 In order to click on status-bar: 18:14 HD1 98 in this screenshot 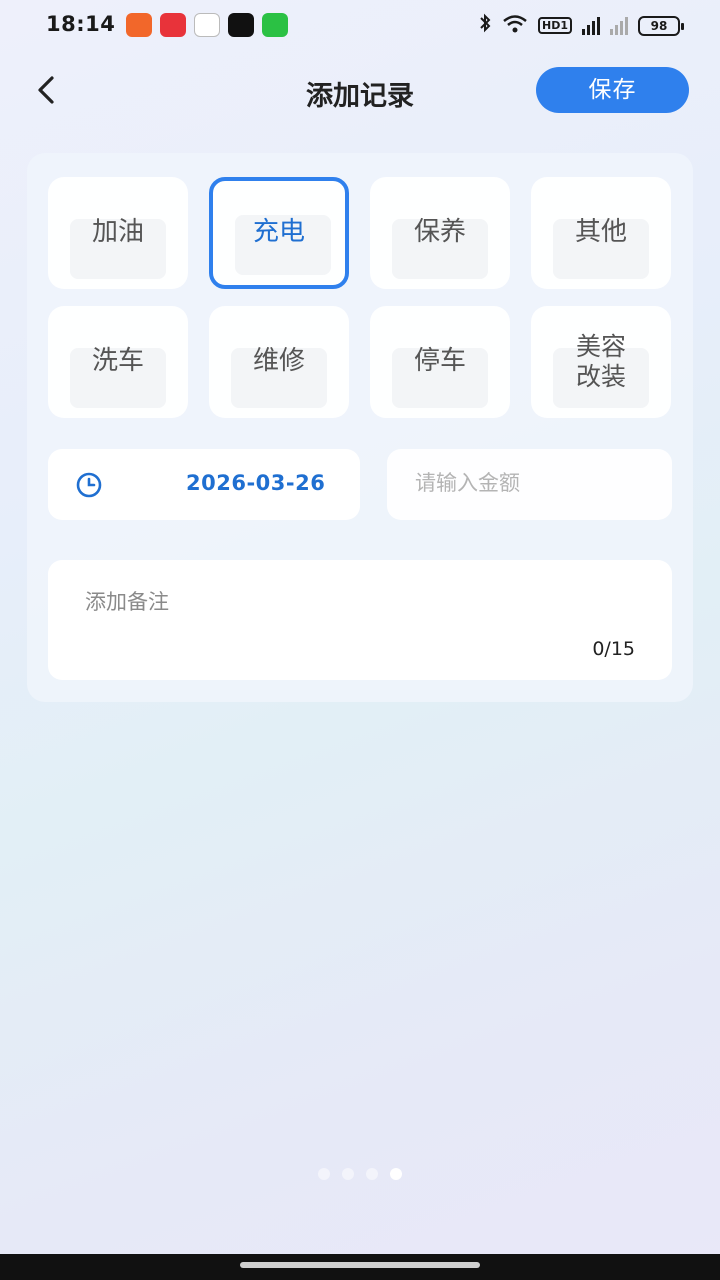, I will do `click(360, 25)`.